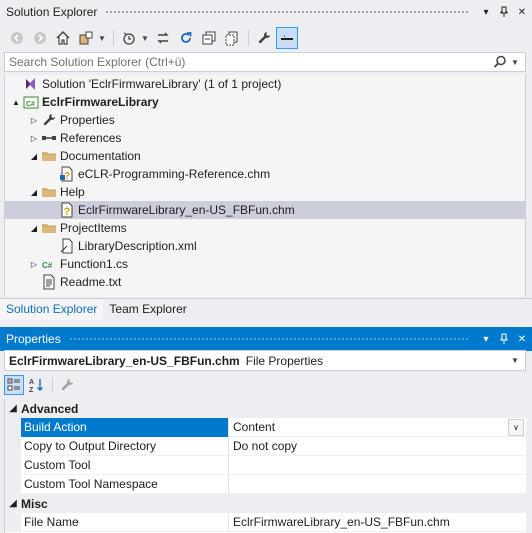  I want to click on property-name: File Name, so click(125, 522).